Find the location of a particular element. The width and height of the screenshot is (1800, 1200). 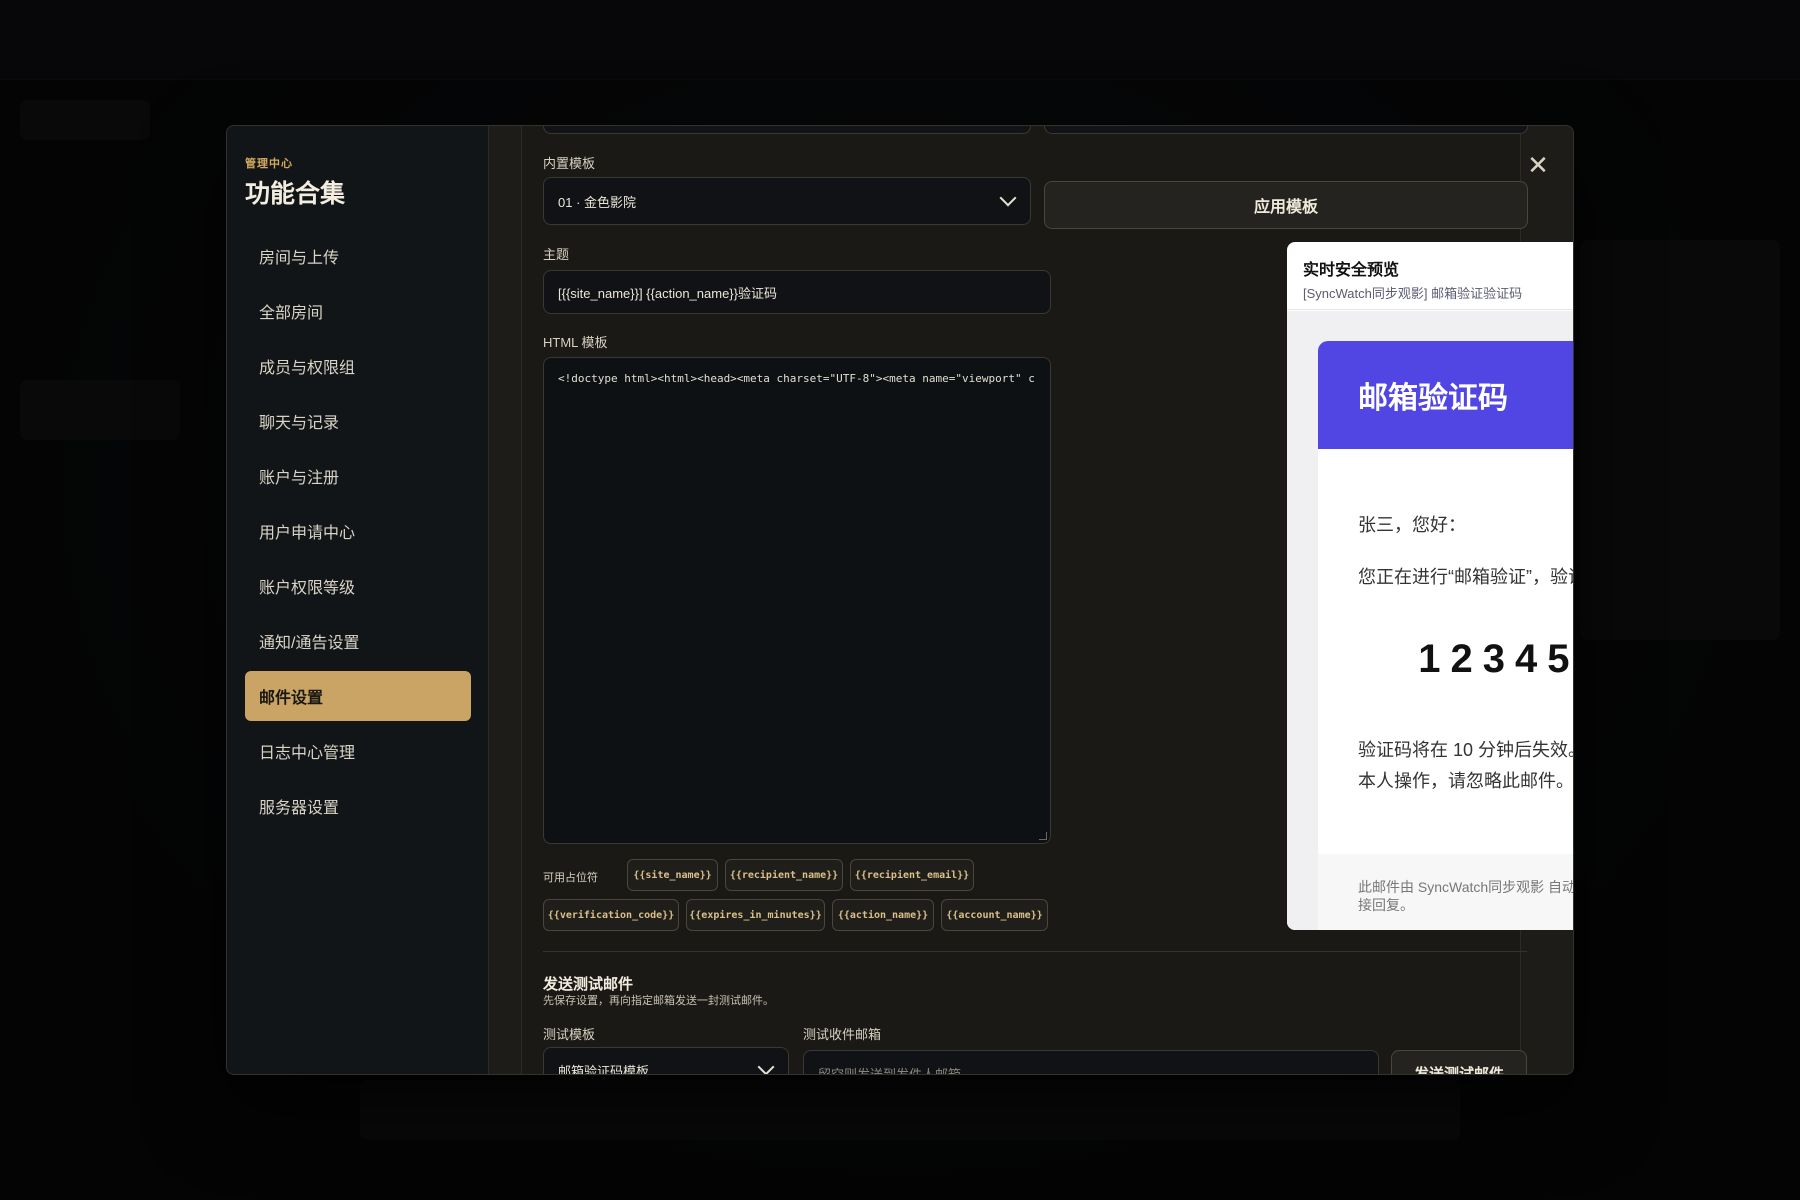

close-icon: ✕ is located at coordinates (1538, 165).